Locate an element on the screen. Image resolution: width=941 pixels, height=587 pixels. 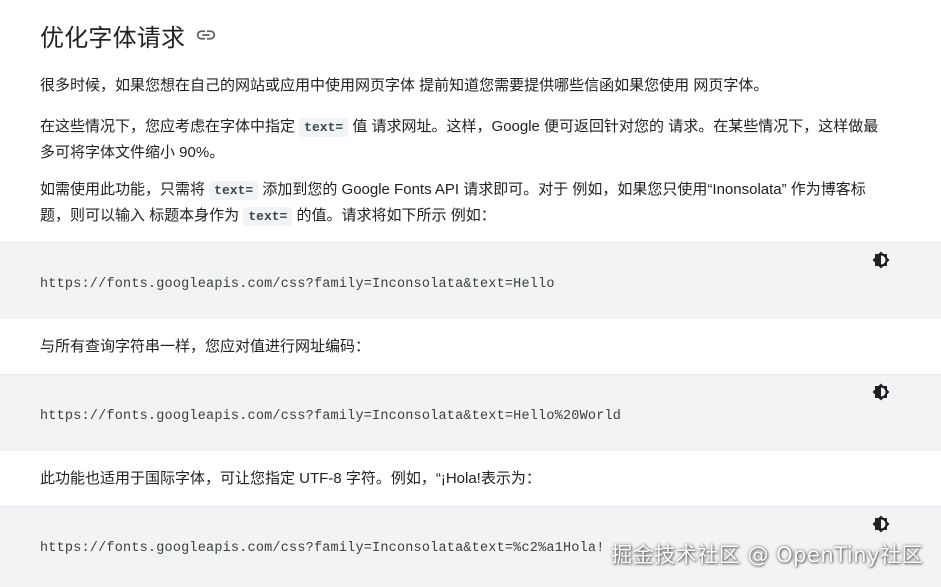
link-icon is located at coordinates (206, 35).